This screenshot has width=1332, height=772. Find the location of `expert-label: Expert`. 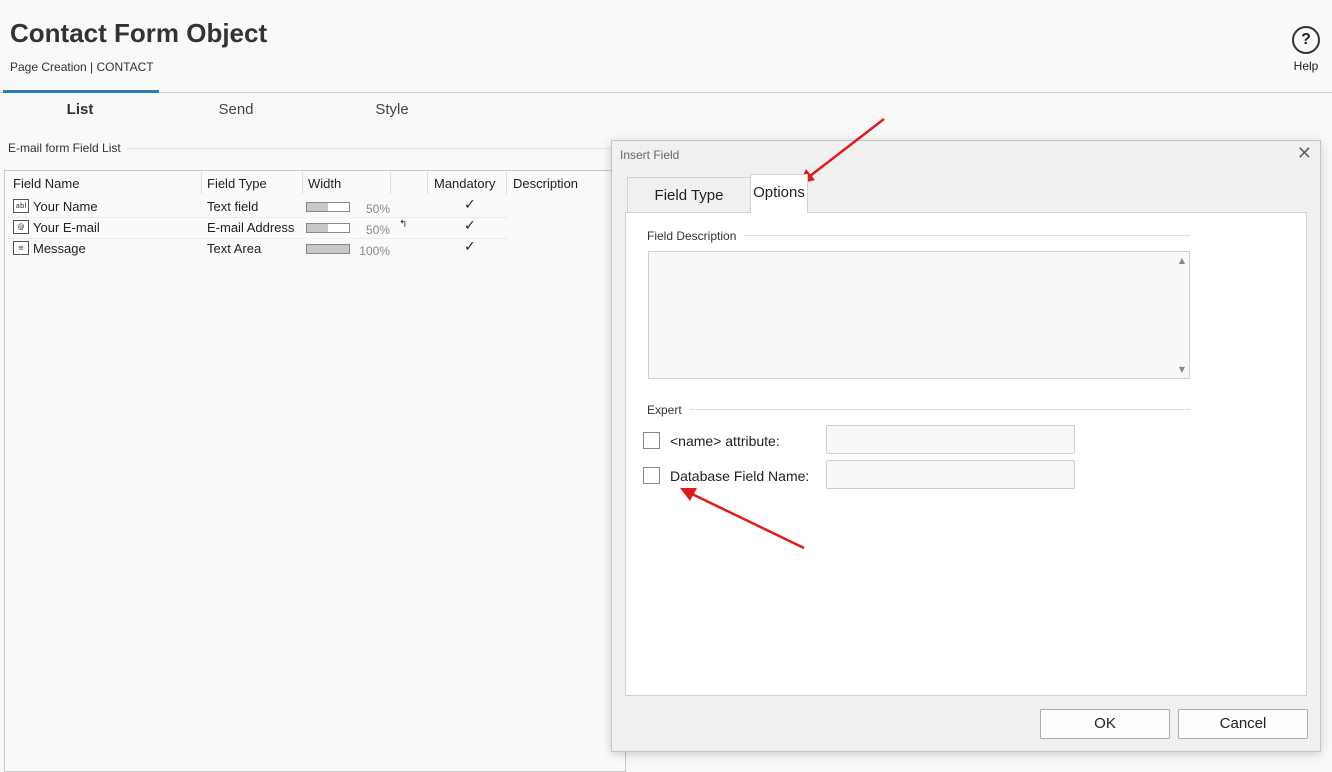

expert-label: Expert is located at coordinates (668, 410).